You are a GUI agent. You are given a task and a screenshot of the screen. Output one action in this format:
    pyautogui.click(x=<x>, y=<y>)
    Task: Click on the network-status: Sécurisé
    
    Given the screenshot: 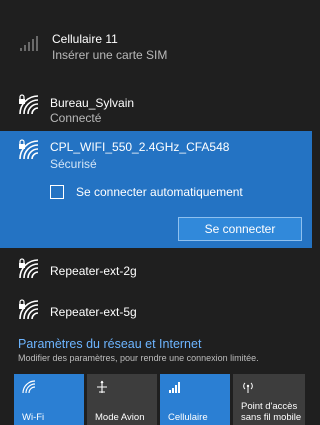 What is the action you would take?
    pyautogui.click(x=73, y=164)
    